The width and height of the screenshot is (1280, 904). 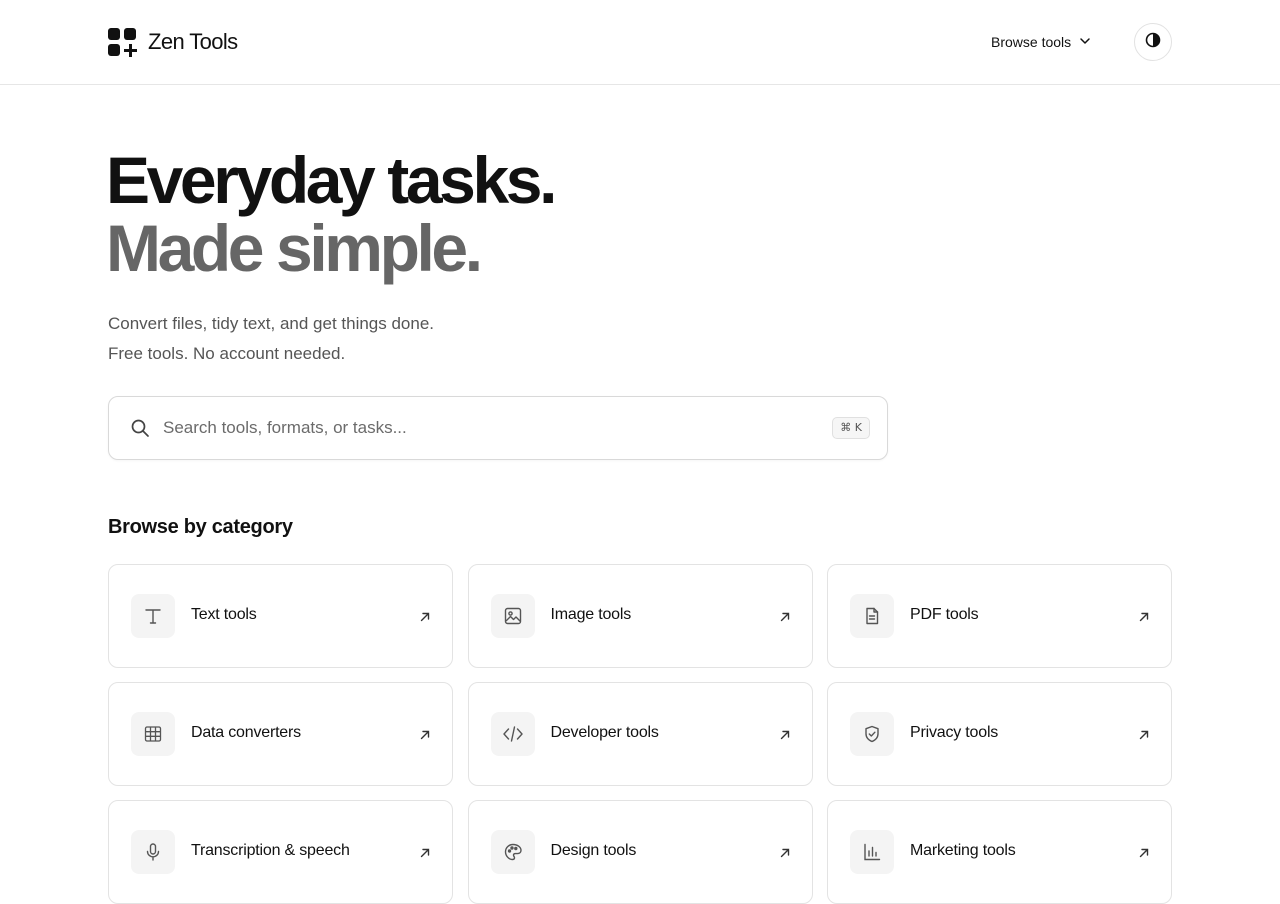 I want to click on category-card-data-converters: Data converters, so click(x=280, y=734).